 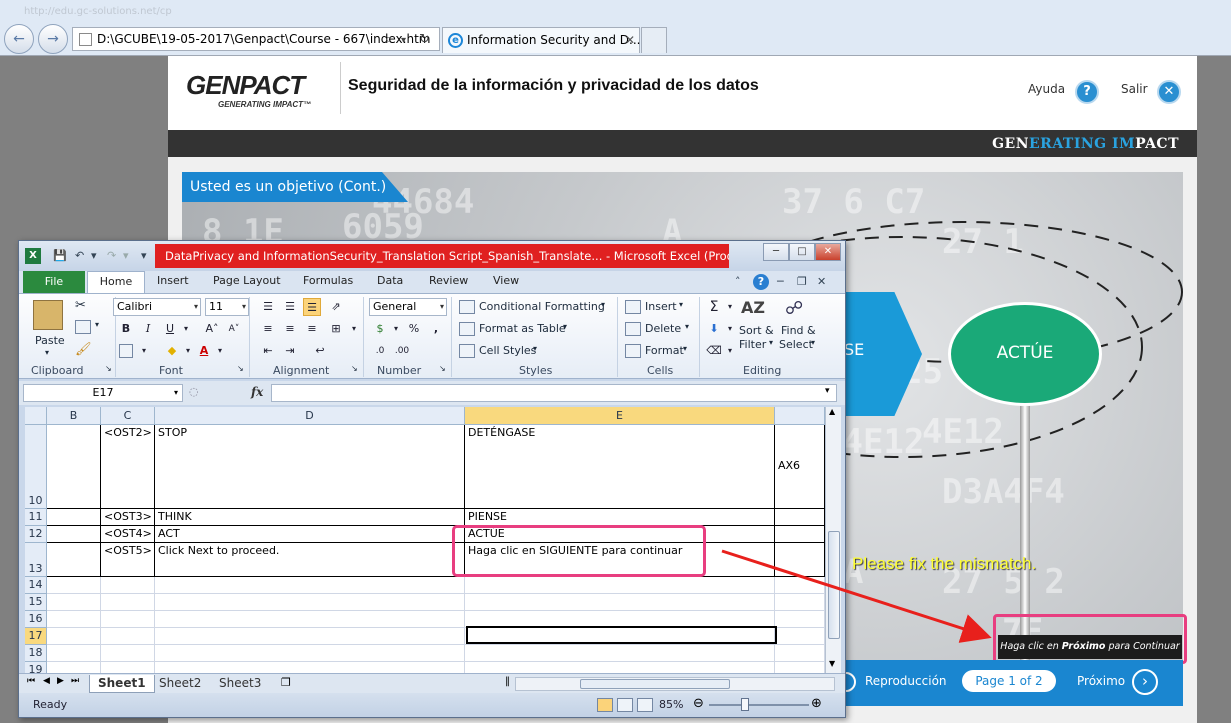 I want to click on row-header-11: 11, so click(x=36, y=517).